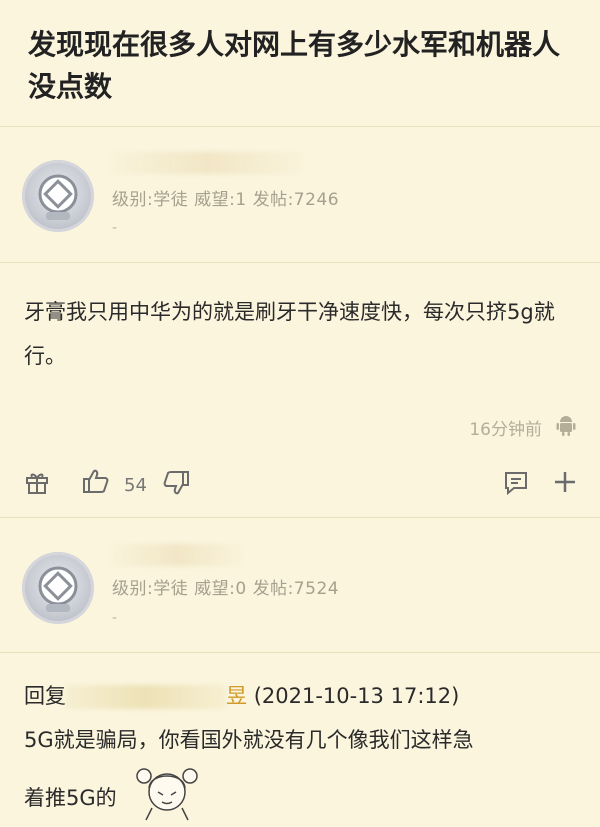  What do you see at coordinates (516, 485) in the screenshot?
I see `comment-icon` at bounding box center [516, 485].